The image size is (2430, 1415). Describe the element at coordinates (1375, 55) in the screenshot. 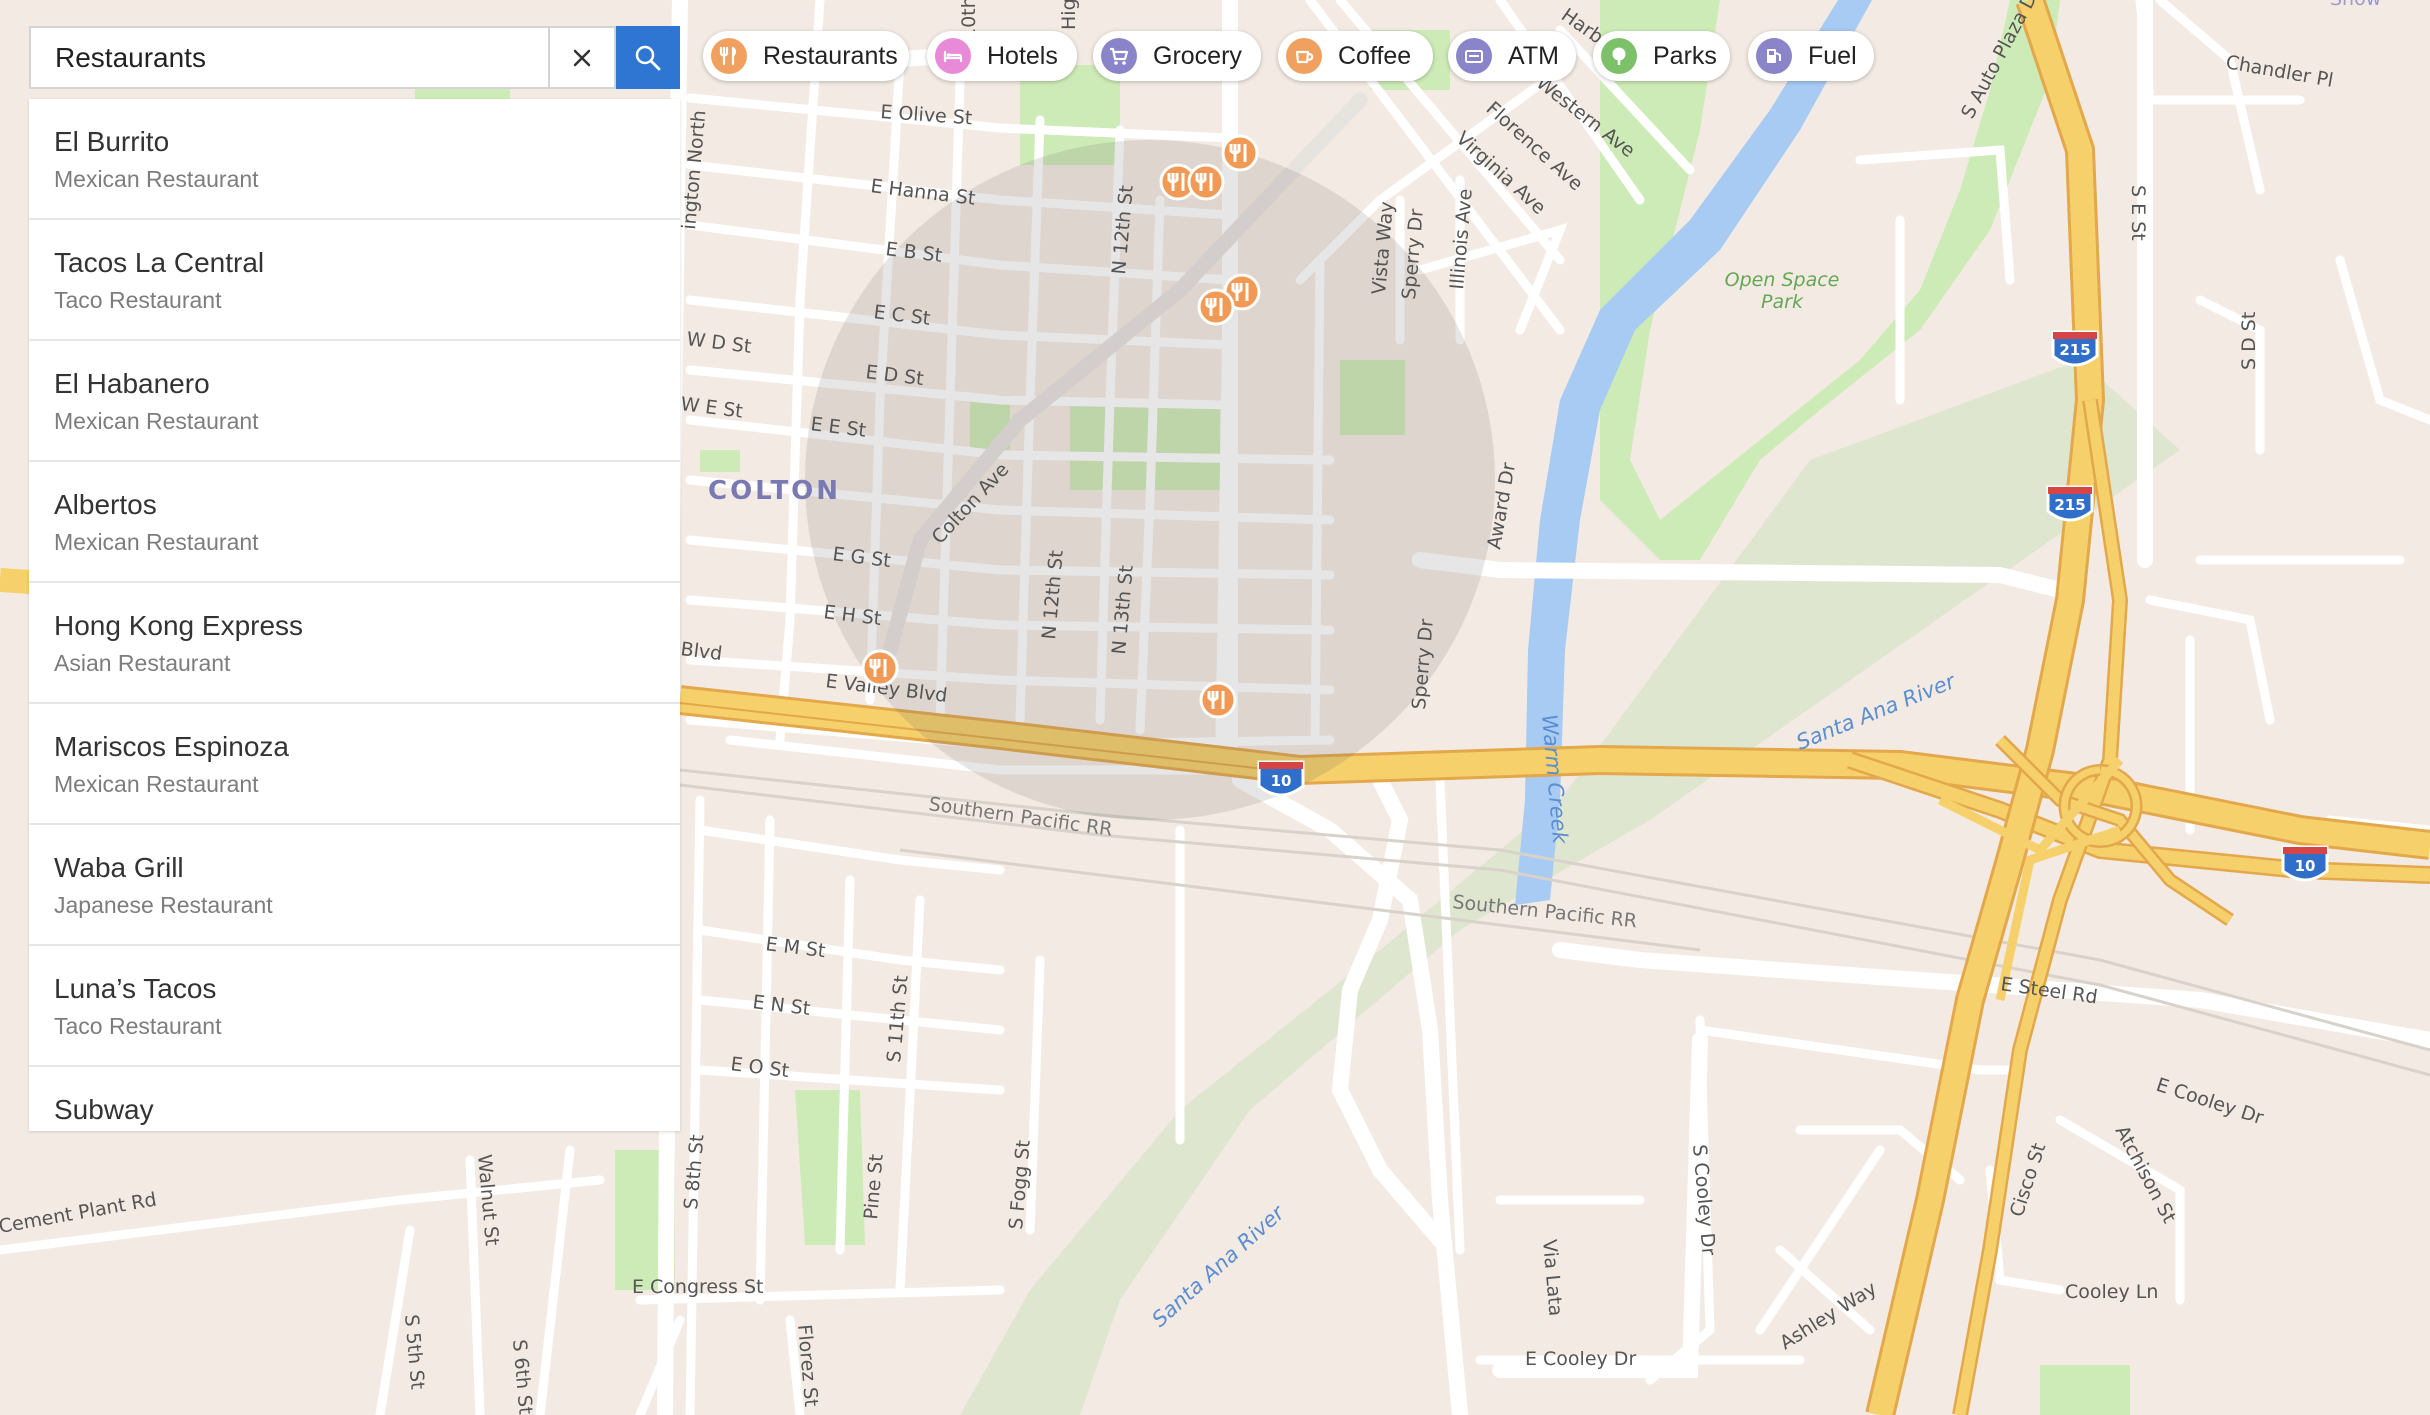

I see `category-label: Coffee` at that location.